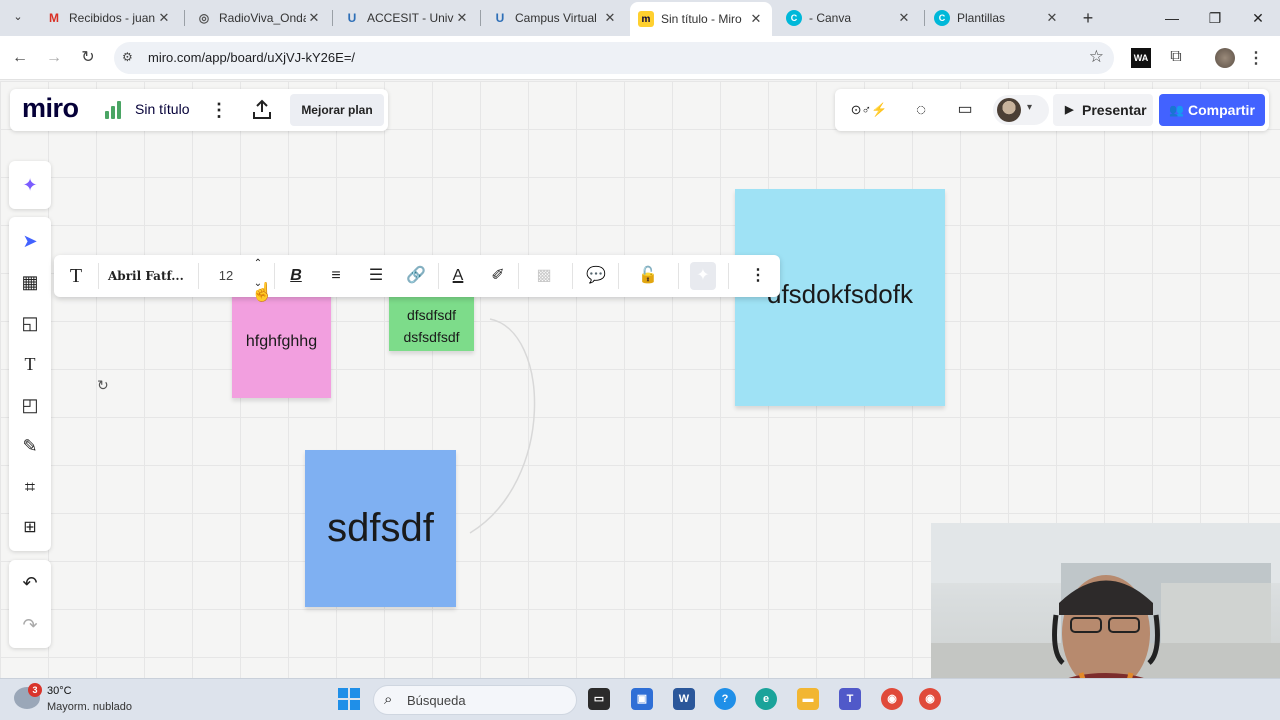 This screenshot has width=1280, height=720. Describe the element at coordinates (1069, 110) in the screenshot. I see `play-icon: ▶` at that location.